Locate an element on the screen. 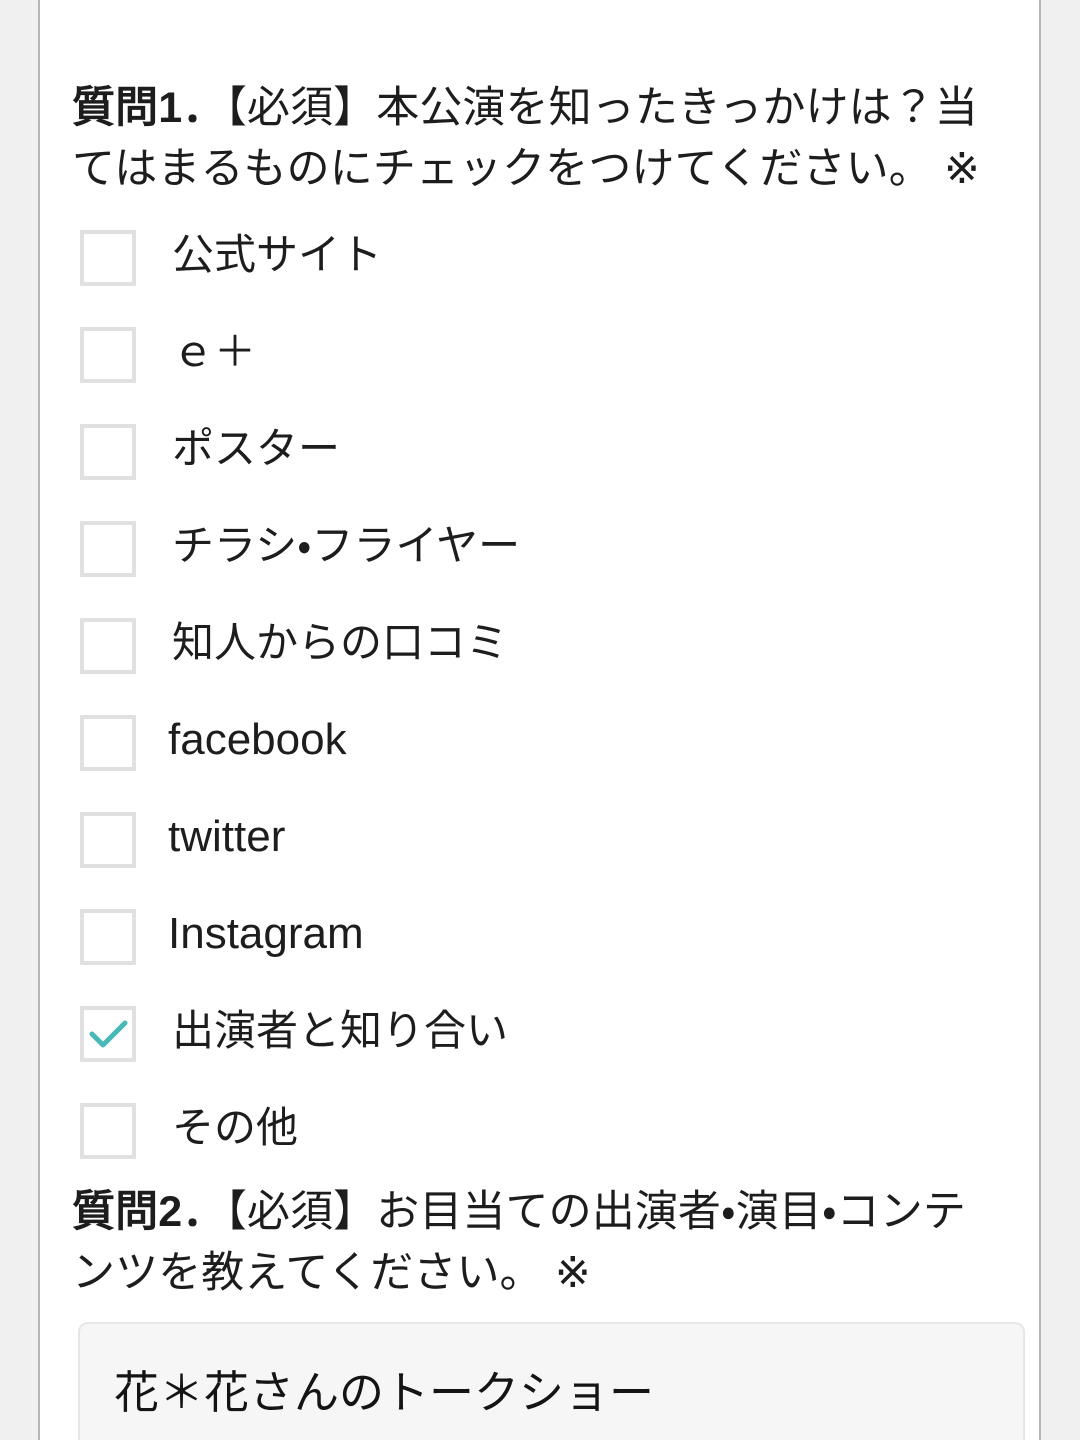 This screenshot has width=1080, height=1440. checkbox-option-label: チラシ・フライヤー is located at coordinates (346, 545).